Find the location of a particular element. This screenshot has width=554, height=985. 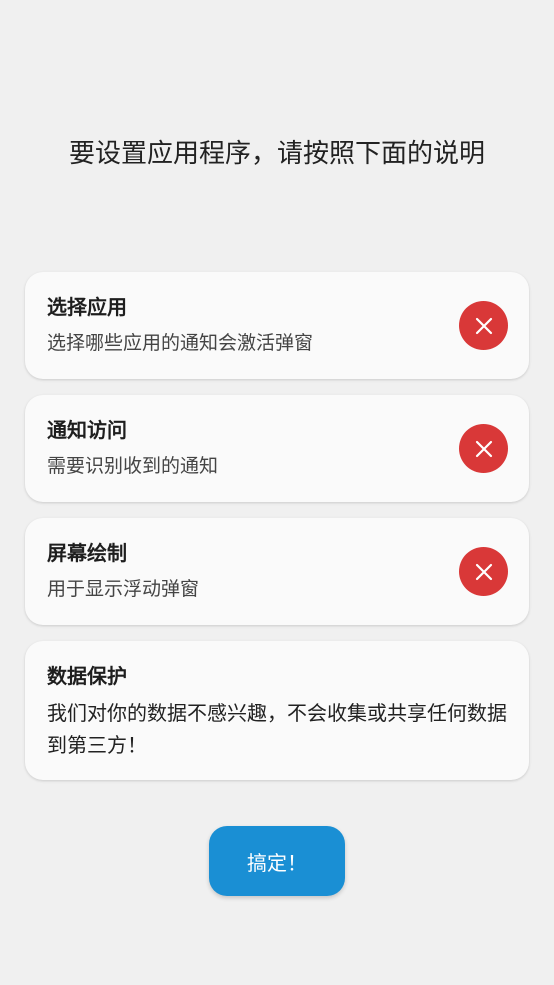

permission-title: 通知访问 is located at coordinates (87, 430).